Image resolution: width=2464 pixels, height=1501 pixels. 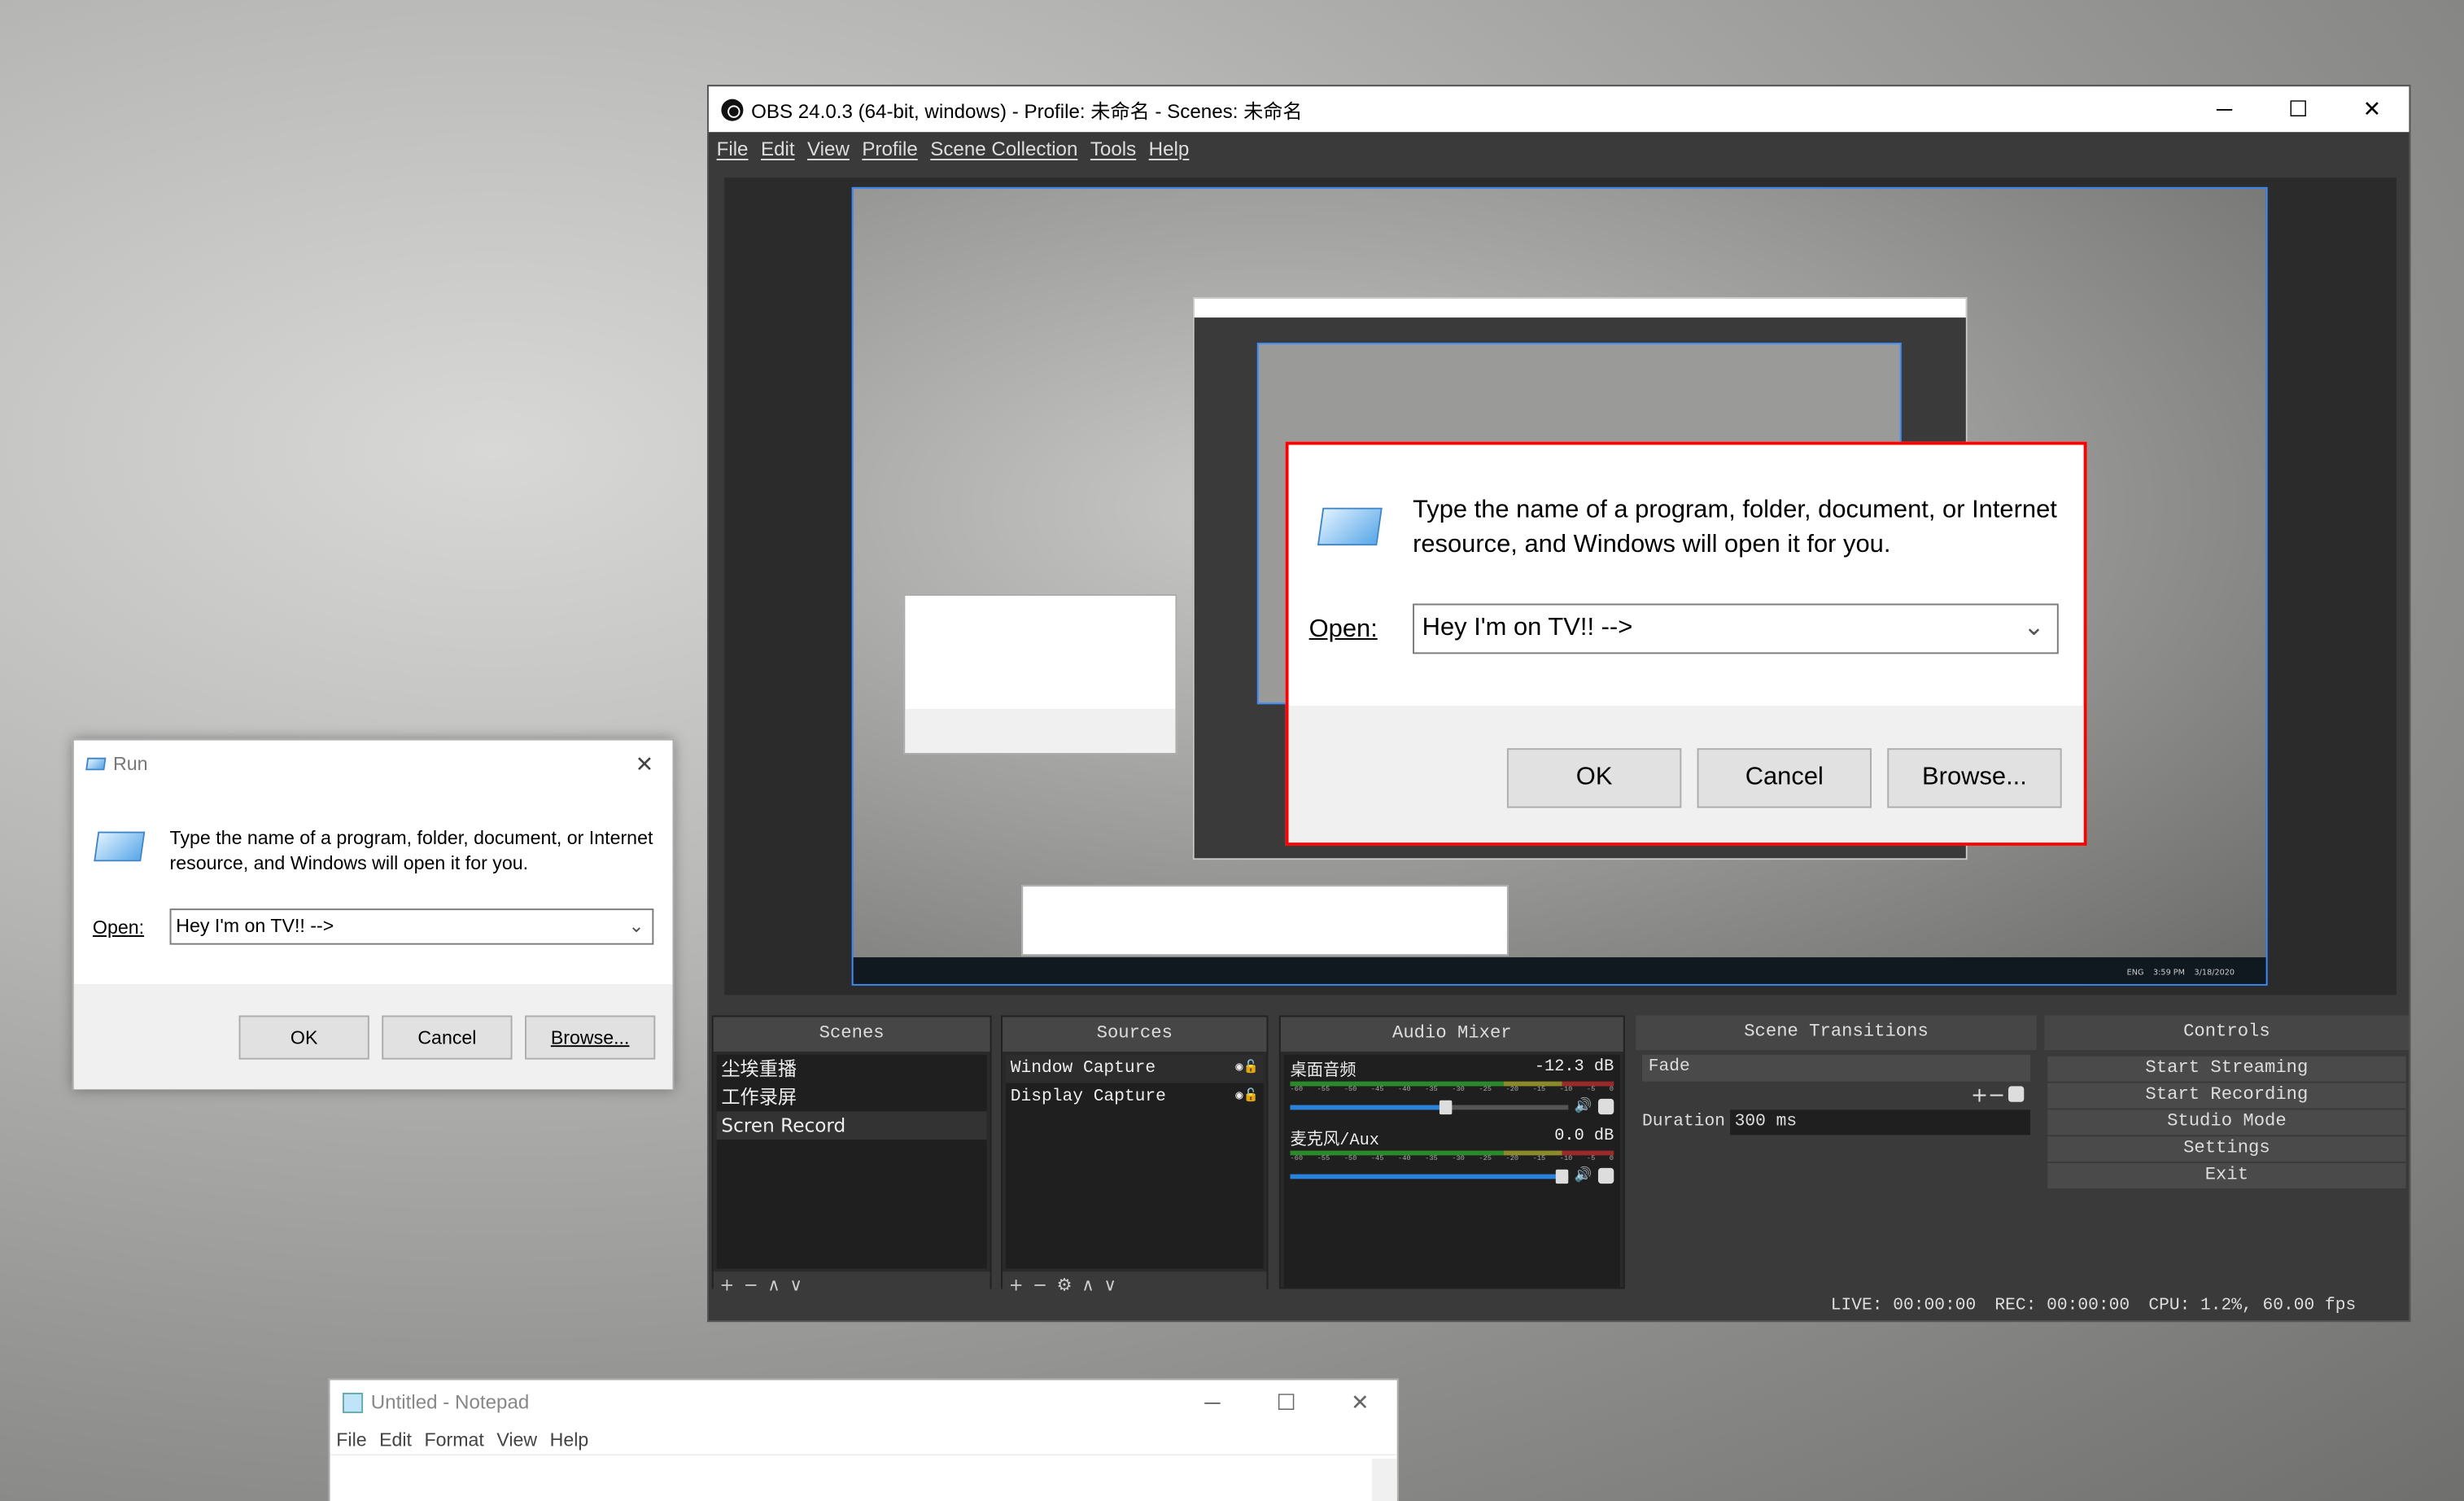 I want to click on notepad-scrollbar, so click(x=1384, y=1480).